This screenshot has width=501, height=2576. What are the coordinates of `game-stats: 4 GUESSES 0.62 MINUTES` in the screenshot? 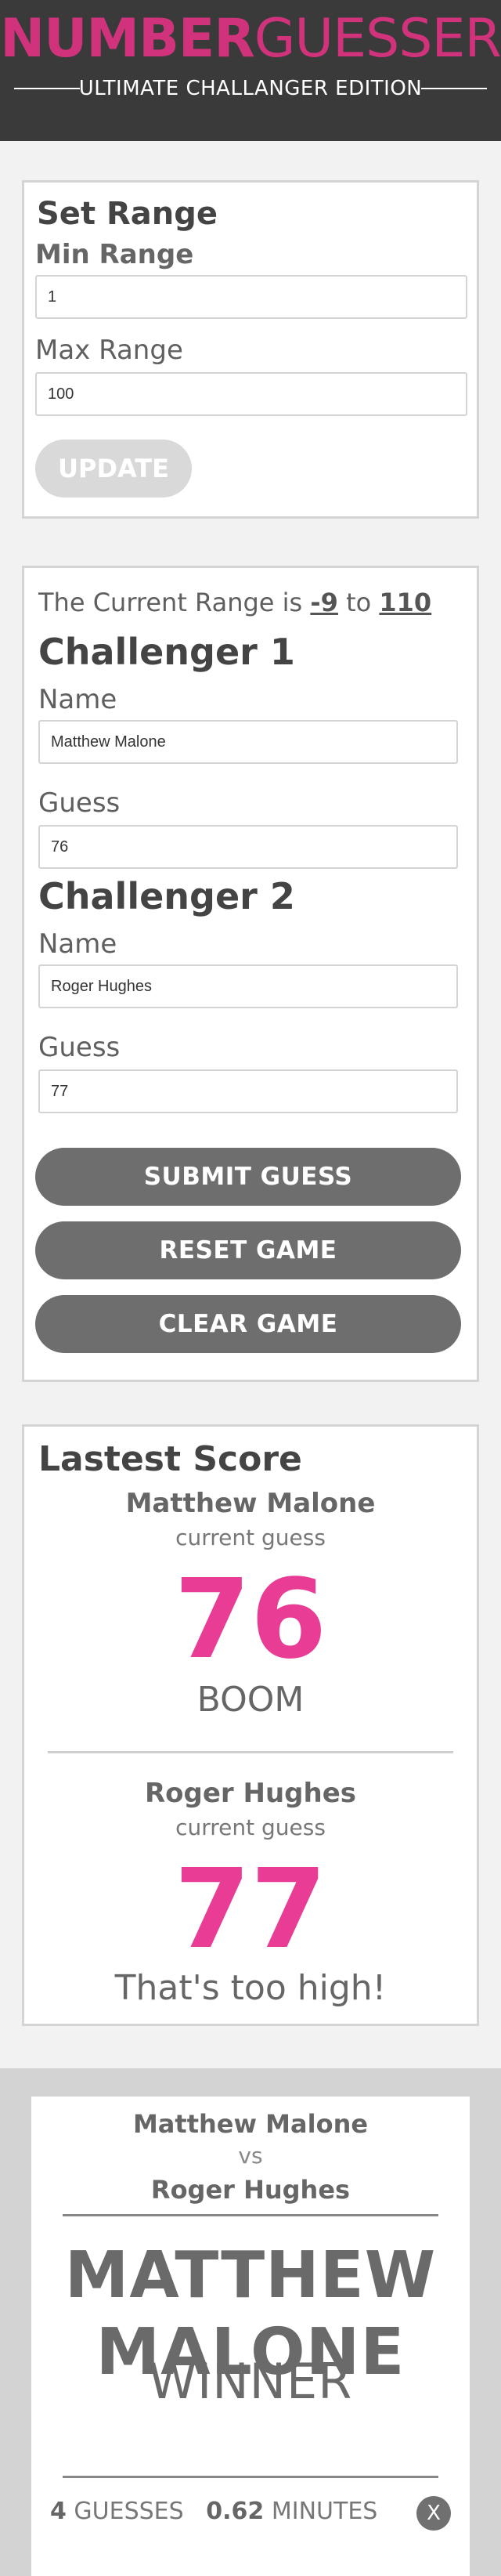 It's located at (213, 2511).